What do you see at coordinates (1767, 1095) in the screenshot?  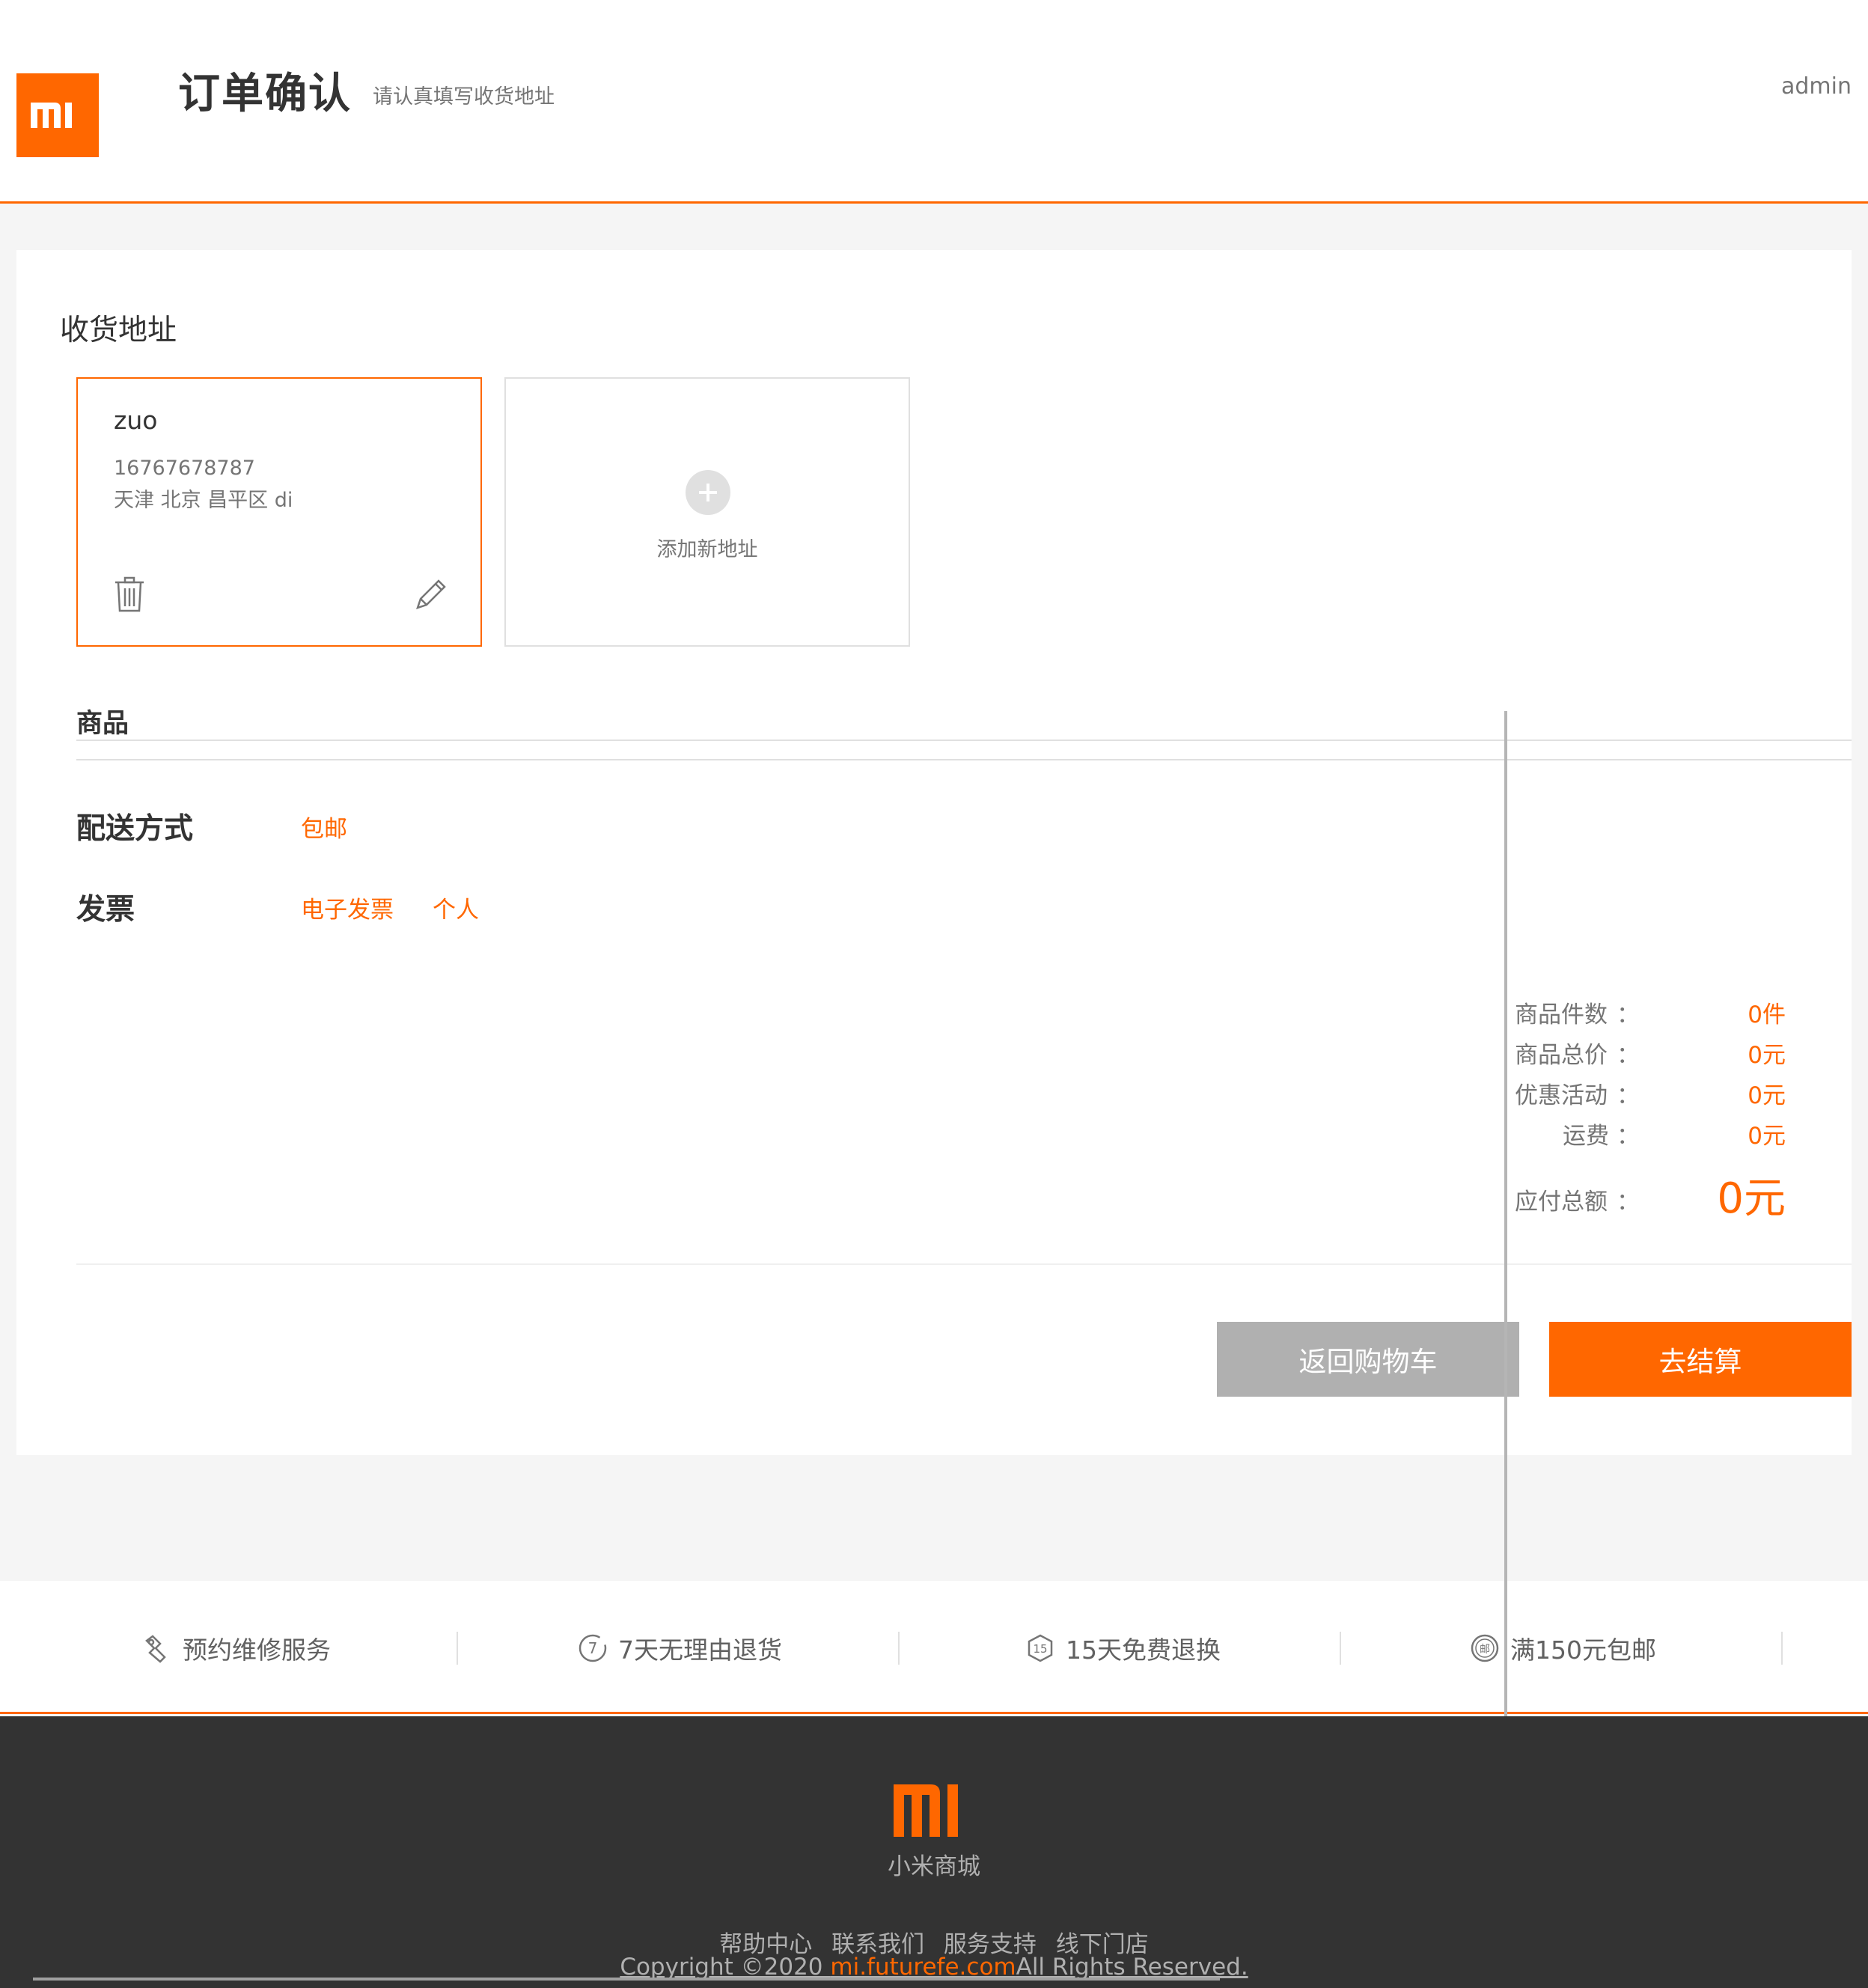 I see `summary-discount-value: 0元` at bounding box center [1767, 1095].